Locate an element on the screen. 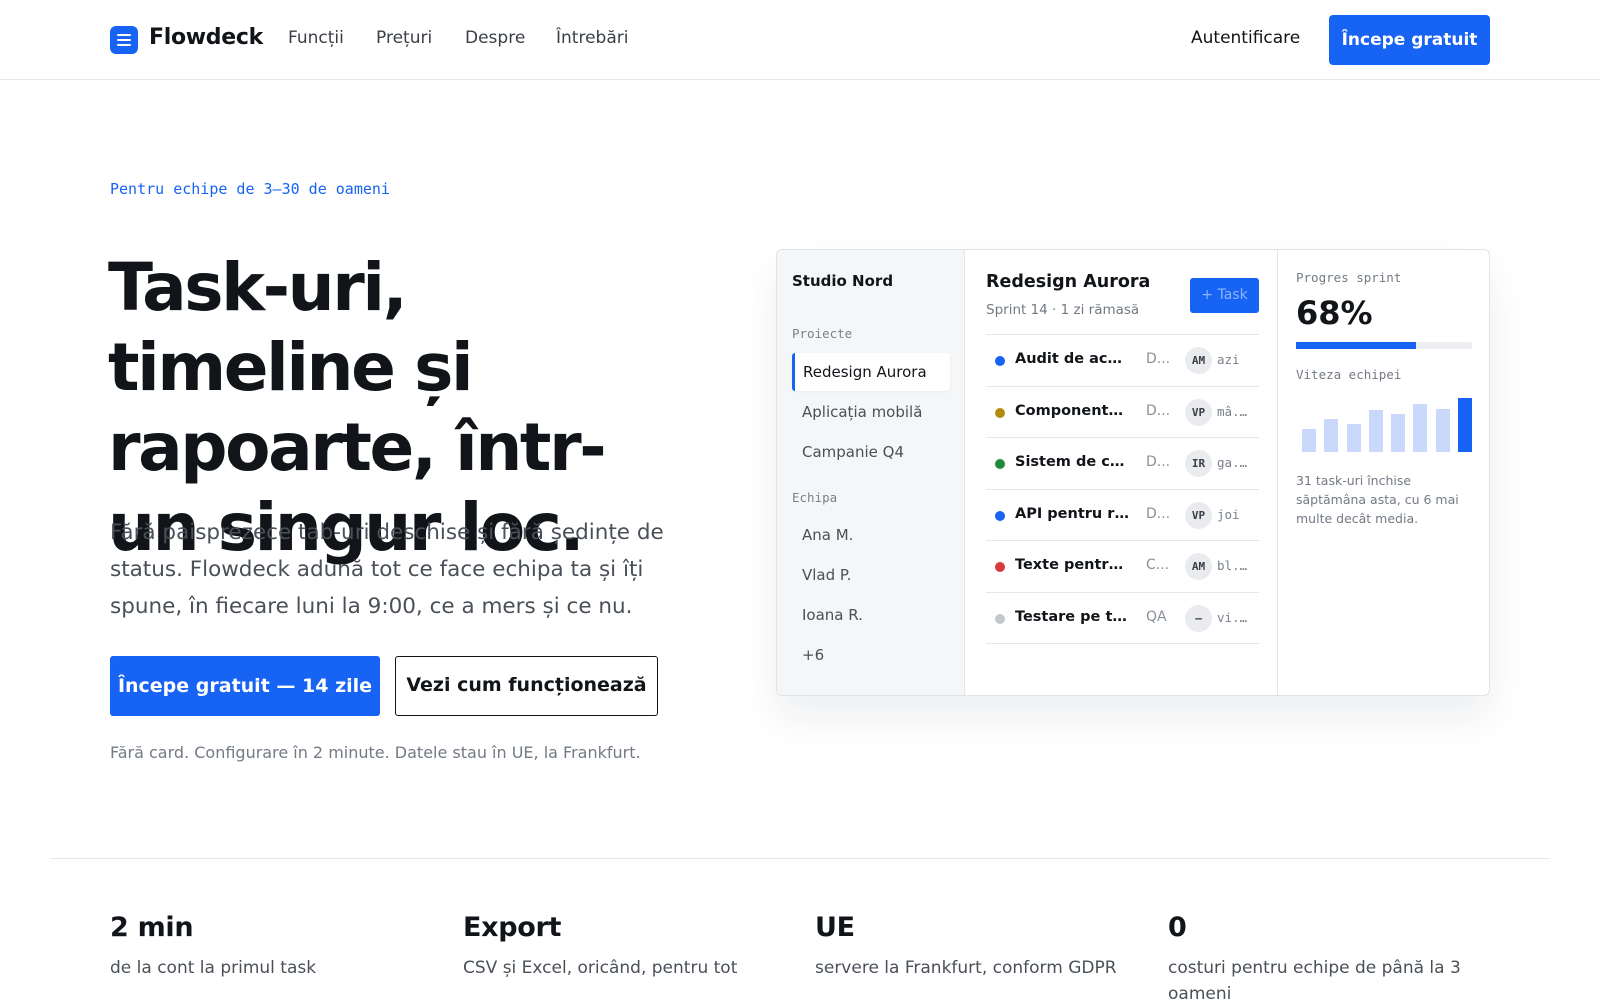 The image size is (1600, 1000). stat-value: Export is located at coordinates (512, 927).